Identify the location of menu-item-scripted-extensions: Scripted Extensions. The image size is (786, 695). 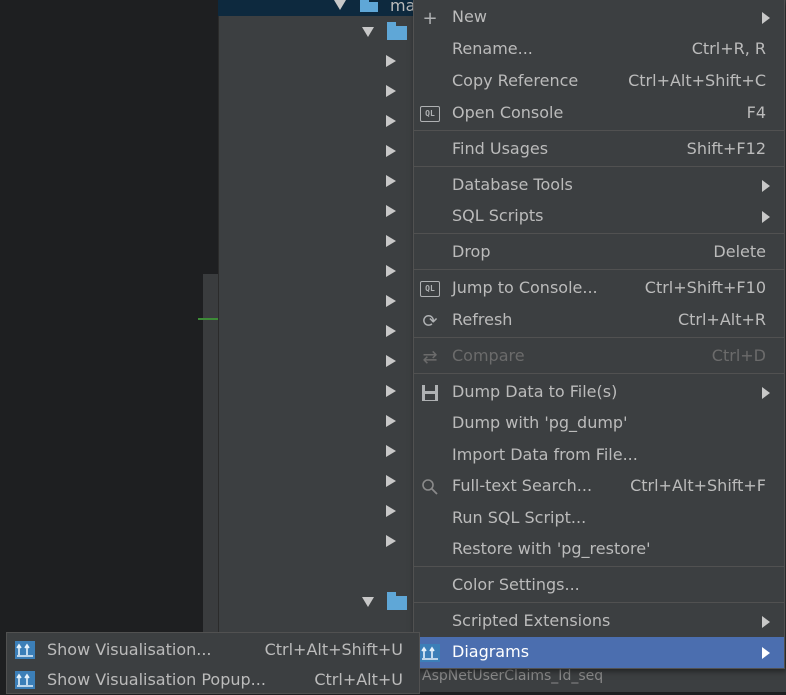
(599, 621).